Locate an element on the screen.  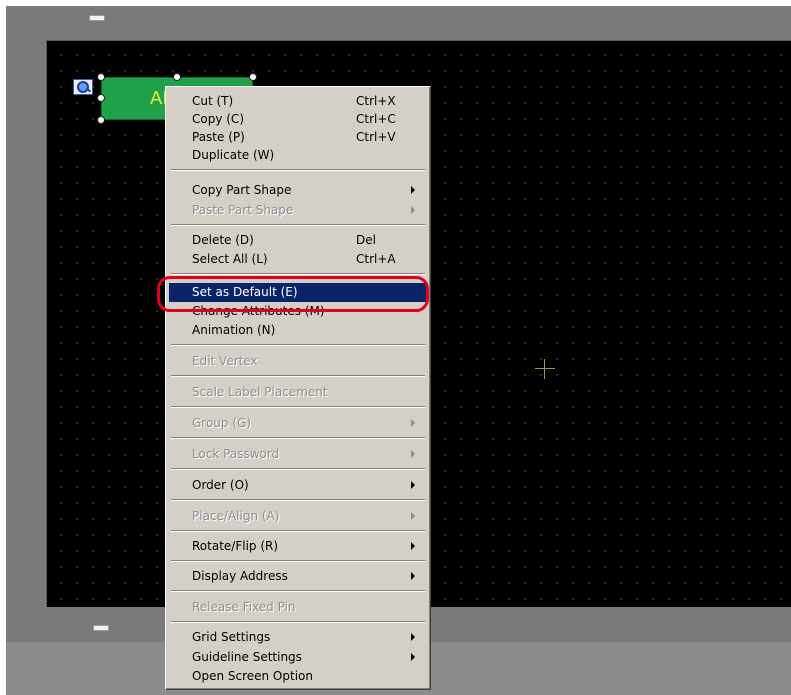
menu-item-duplicate: Duplicate (W) is located at coordinates (298, 155).